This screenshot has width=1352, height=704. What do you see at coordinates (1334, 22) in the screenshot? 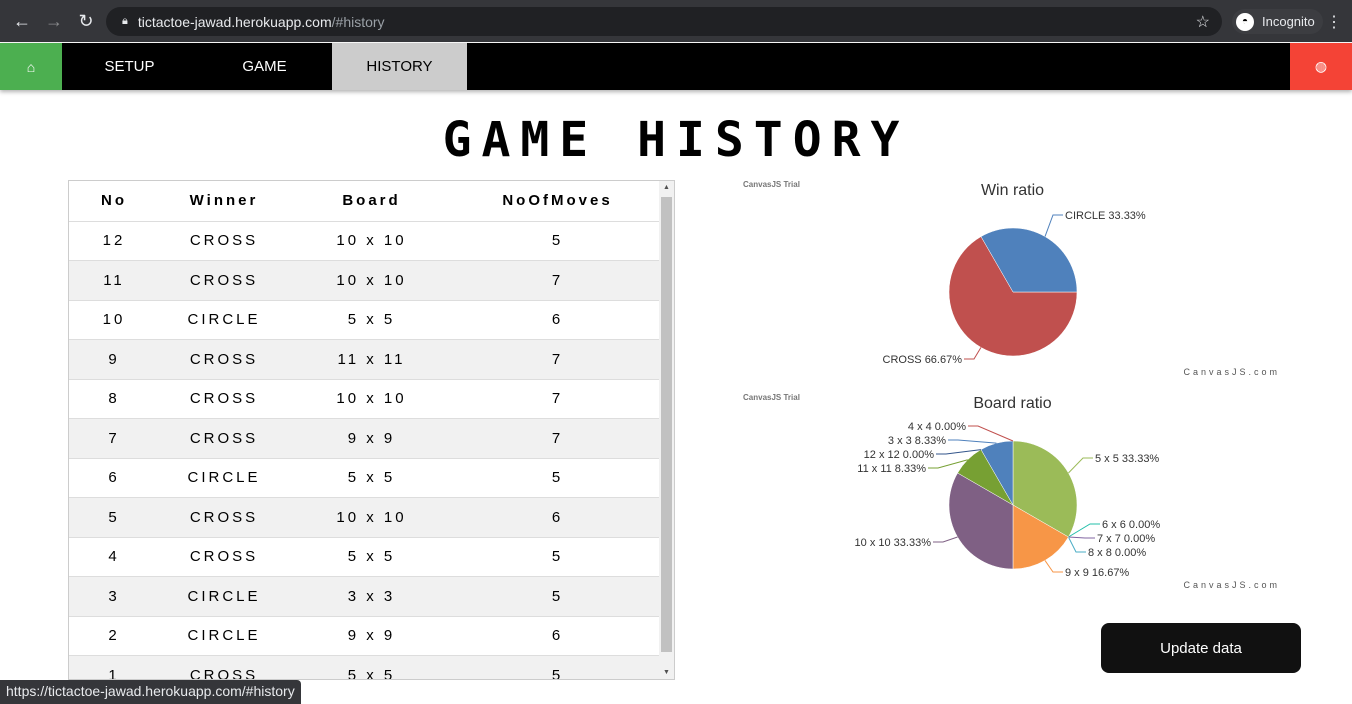
I see `menu-icon: ⋮` at bounding box center [1334, 22].